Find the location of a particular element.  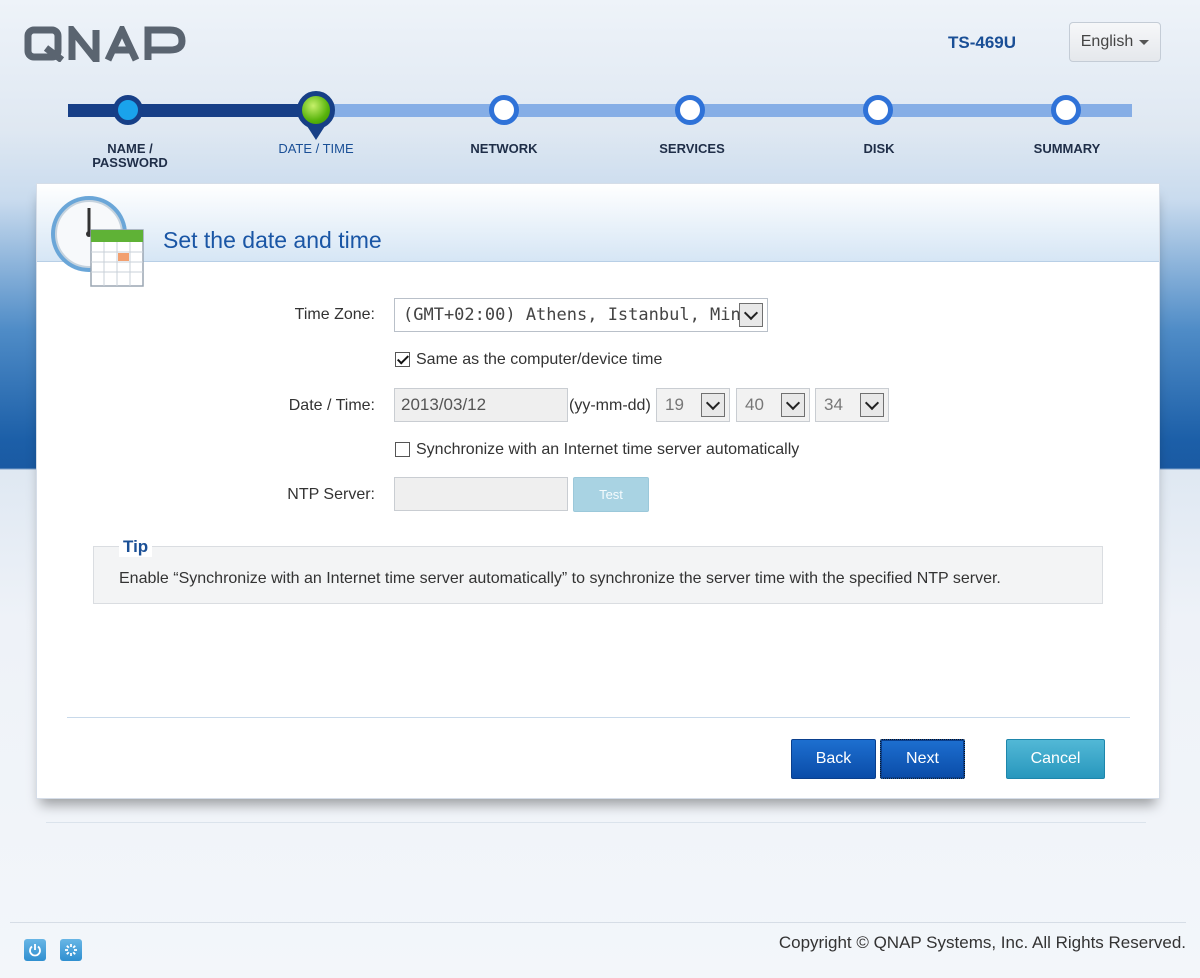

second-select: 34 is located at coordinates (852, 405).